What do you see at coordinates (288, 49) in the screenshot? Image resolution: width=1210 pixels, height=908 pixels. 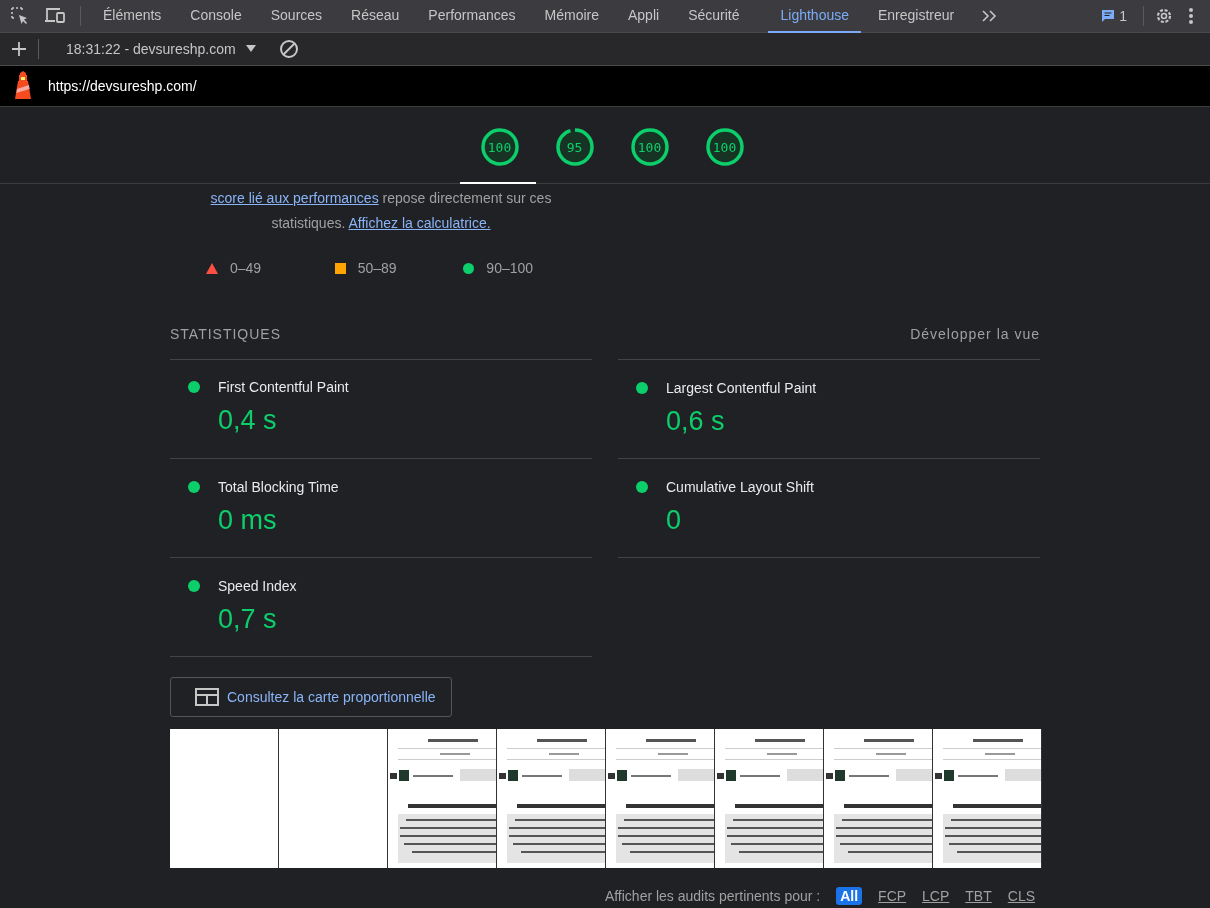 I see `clear-icon` at bounding box center [288, 49].